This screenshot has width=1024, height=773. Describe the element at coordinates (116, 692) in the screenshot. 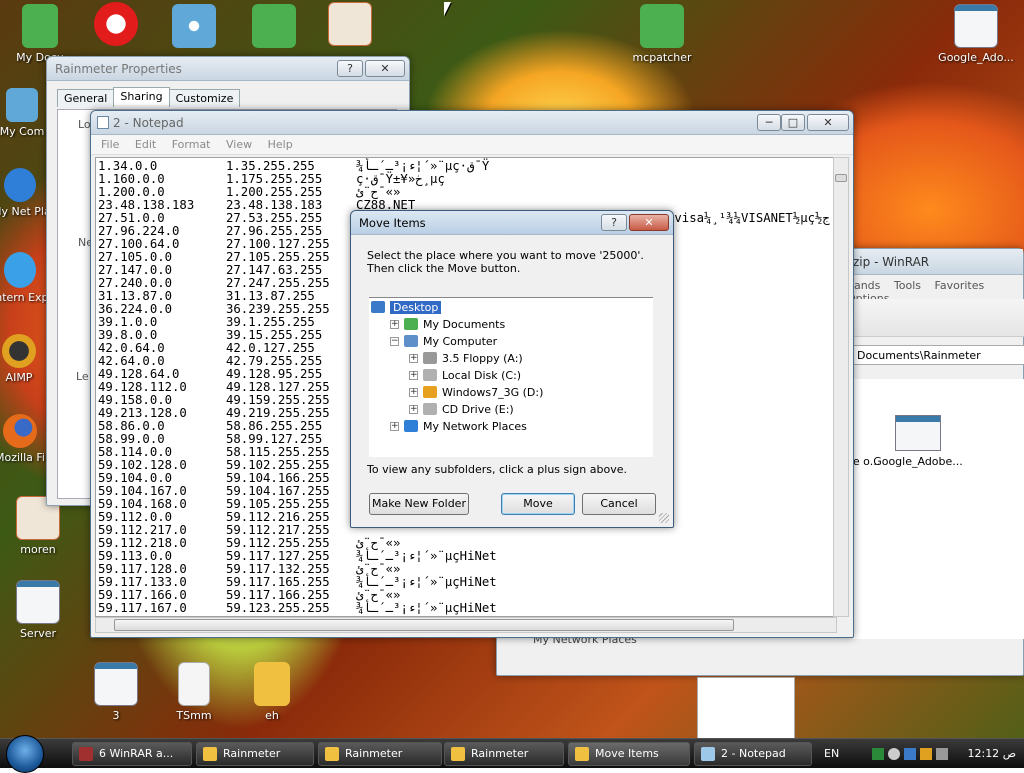

I see `desktop-icon-3: 3` at that location.